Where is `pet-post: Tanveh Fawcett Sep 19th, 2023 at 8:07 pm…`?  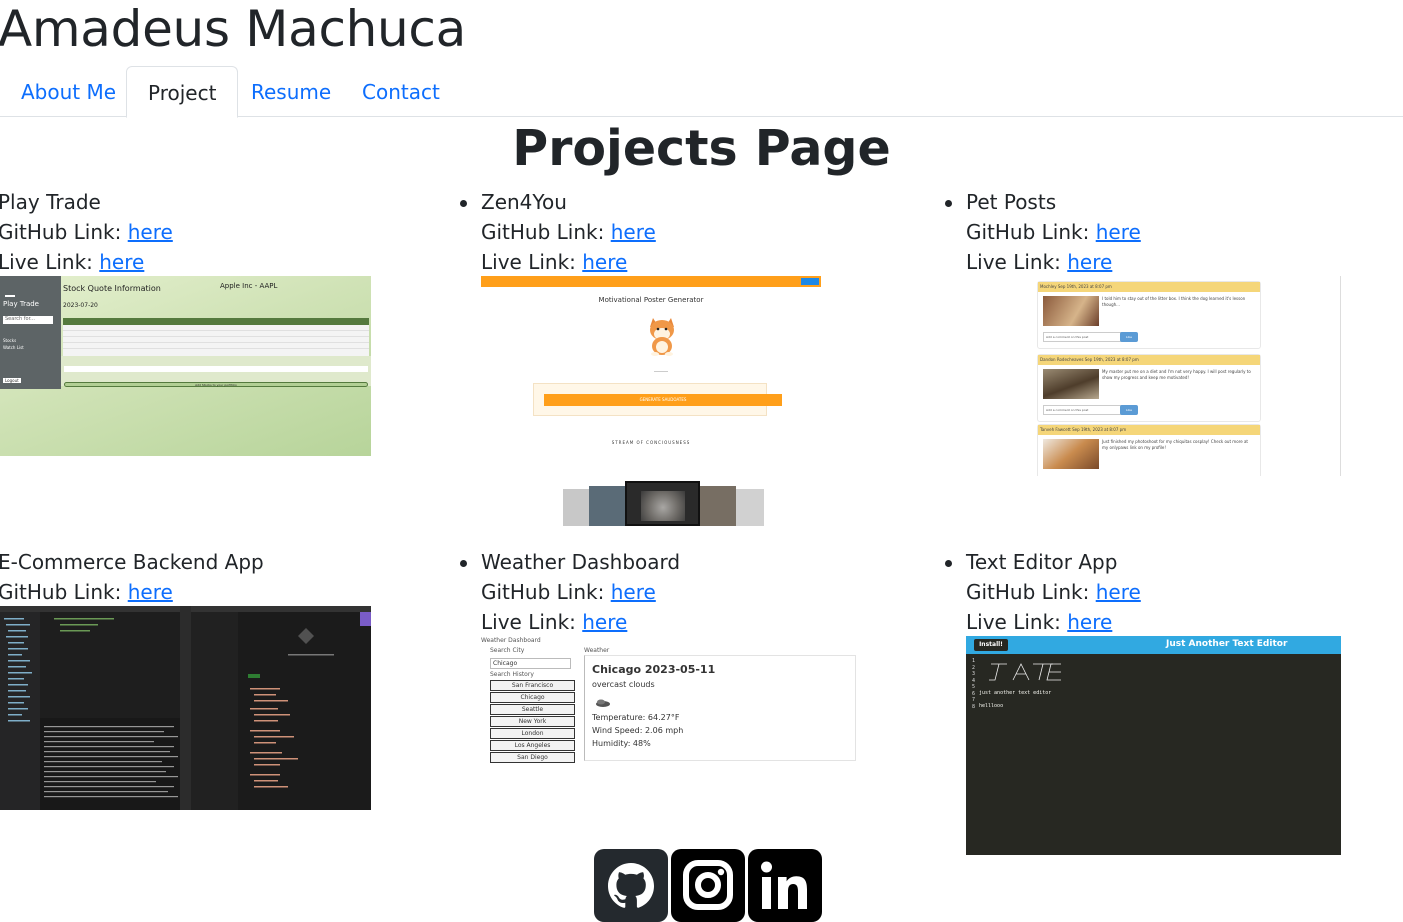
pet-post: Tanveh Fawcett Sep 19th, 2023 at 8:07 pm… is located at coordinates (1149, 450).